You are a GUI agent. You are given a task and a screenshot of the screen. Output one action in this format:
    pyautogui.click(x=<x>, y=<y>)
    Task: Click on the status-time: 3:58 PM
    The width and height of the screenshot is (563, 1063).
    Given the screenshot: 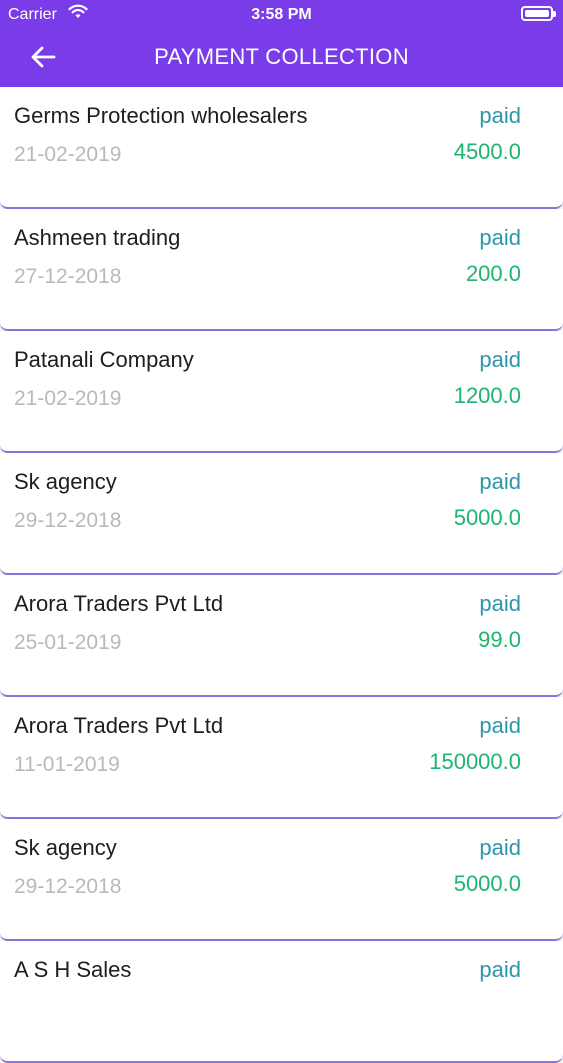 What is the action you would take?
    pyautogui.click(x=281, y=14)
    